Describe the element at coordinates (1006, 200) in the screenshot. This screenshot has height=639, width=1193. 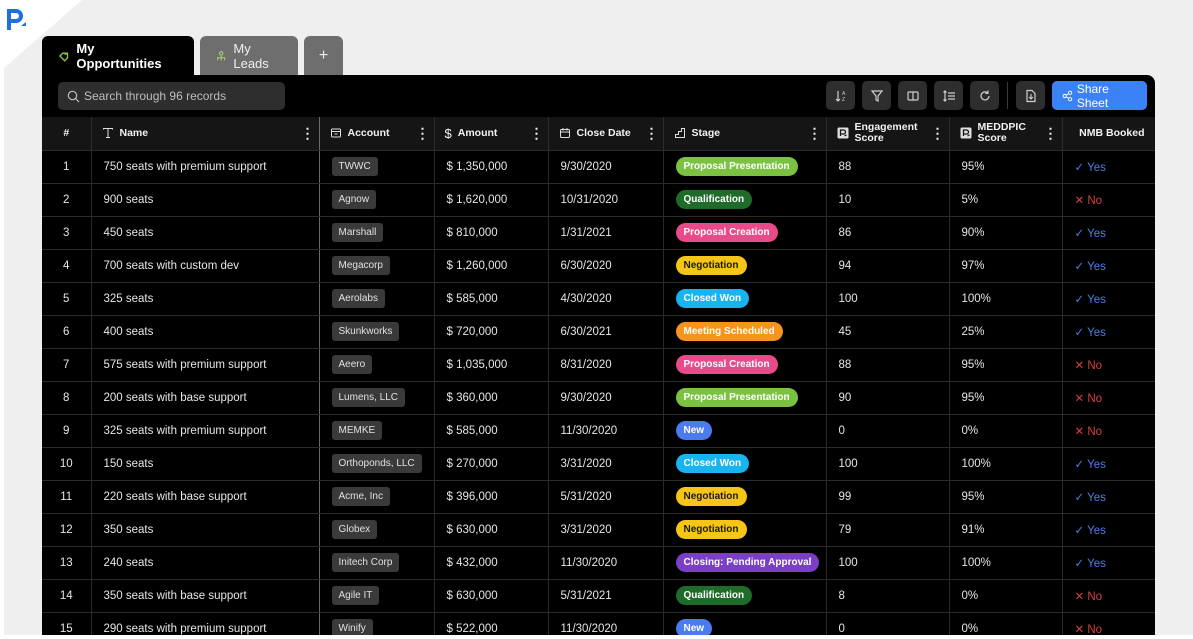
I see `meddpic-score-cell: 5%` at that location.